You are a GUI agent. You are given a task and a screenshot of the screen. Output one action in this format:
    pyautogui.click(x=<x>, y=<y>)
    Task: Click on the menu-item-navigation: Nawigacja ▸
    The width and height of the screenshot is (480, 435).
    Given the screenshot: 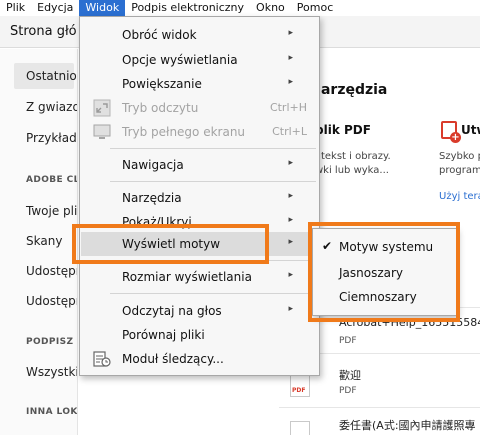 What is the action you would take?
    pyautogui.click(x=200, y=165)
    